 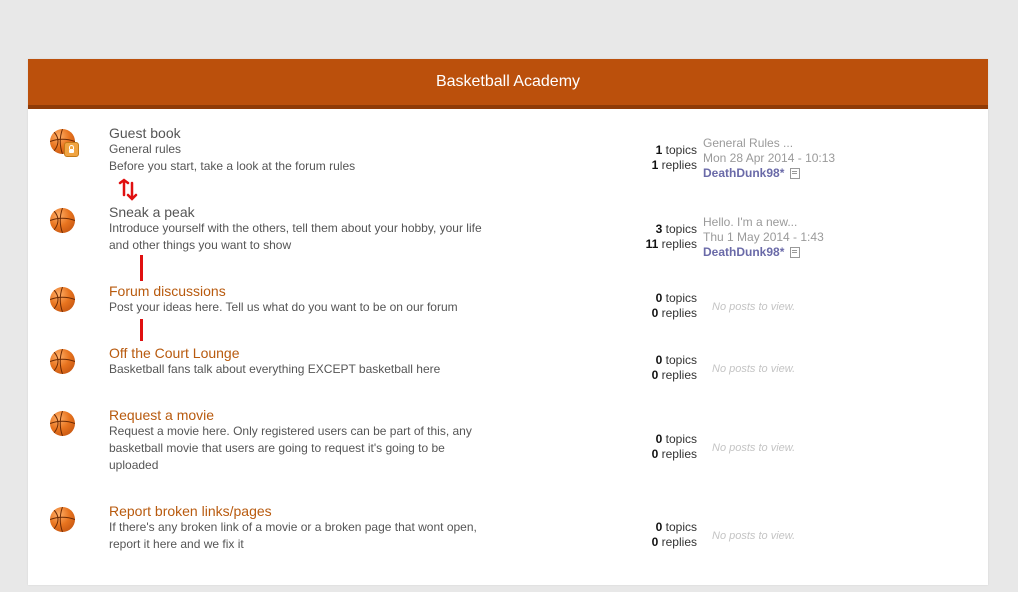 I want to click on forum-title: Forum discussions, so click(x=167, y=291).